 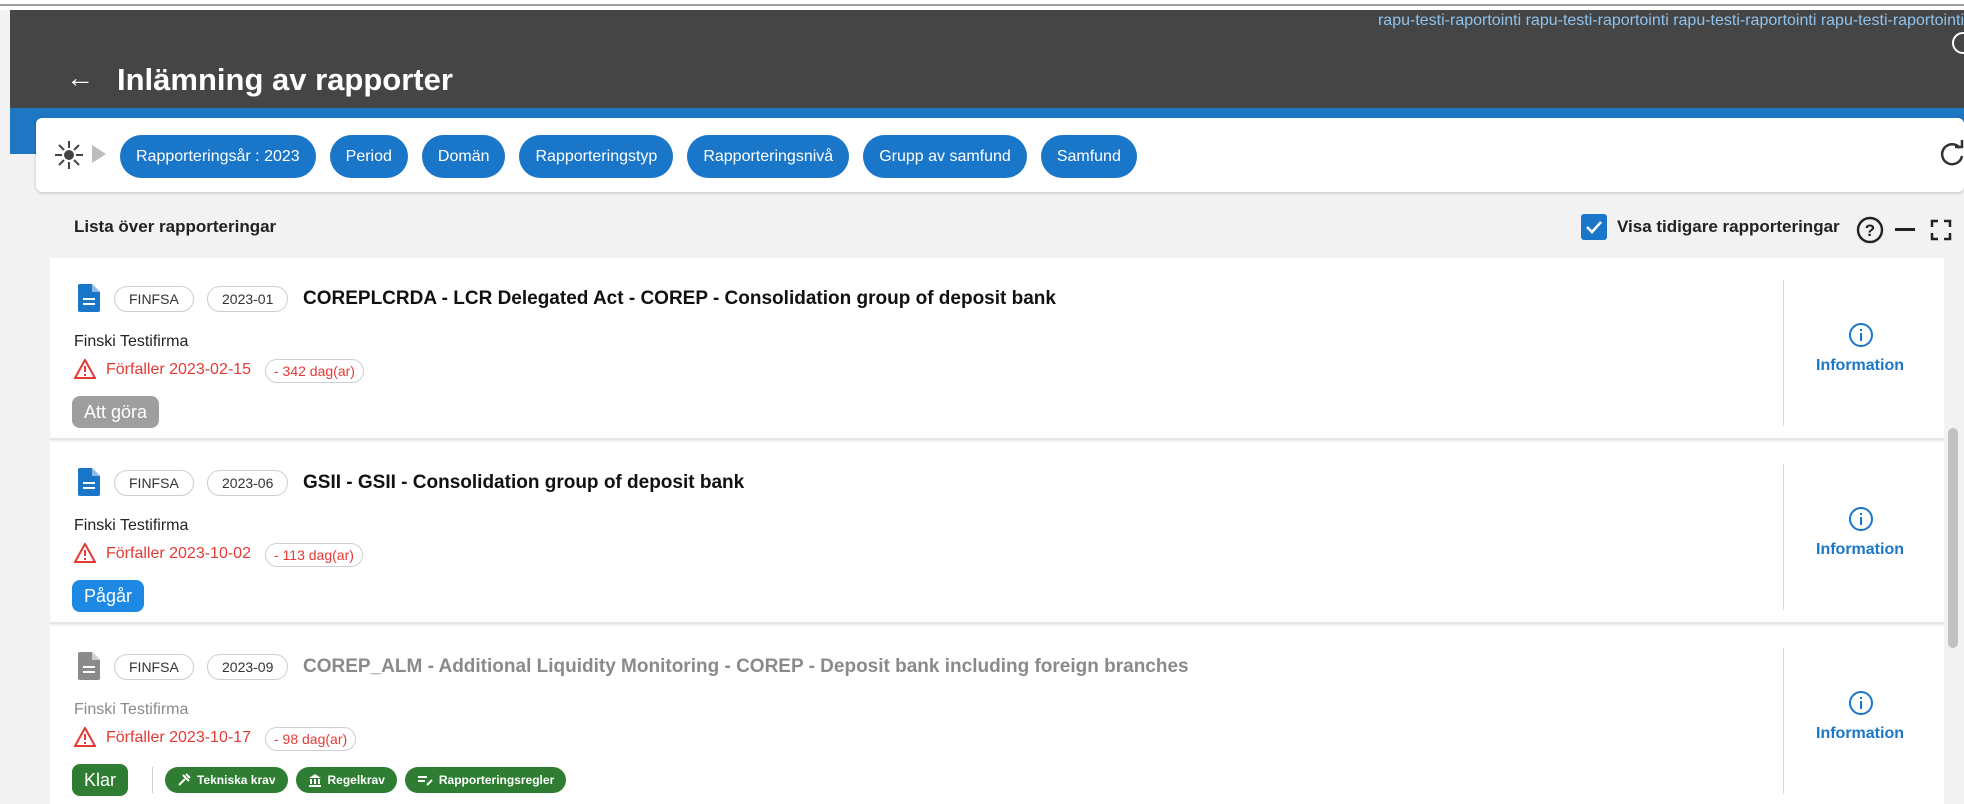 What do you see at coordinates (1905, 229) in the screenshot?
I see `minimize-icon` at bounding box center [1905, 229].